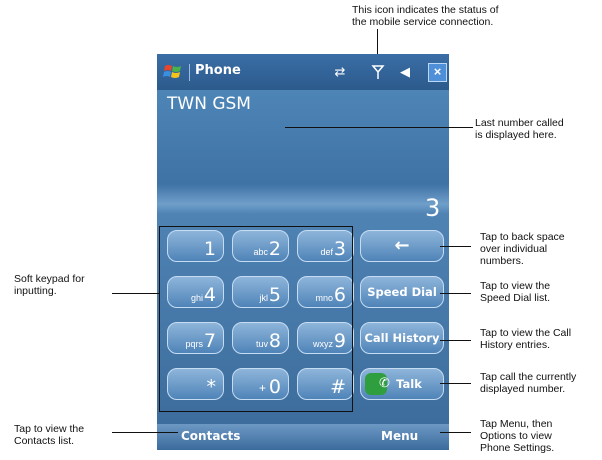  Describe the element at coordinates (402, 338) in the screenshot. I see `call-history-button: Call History` at that location.